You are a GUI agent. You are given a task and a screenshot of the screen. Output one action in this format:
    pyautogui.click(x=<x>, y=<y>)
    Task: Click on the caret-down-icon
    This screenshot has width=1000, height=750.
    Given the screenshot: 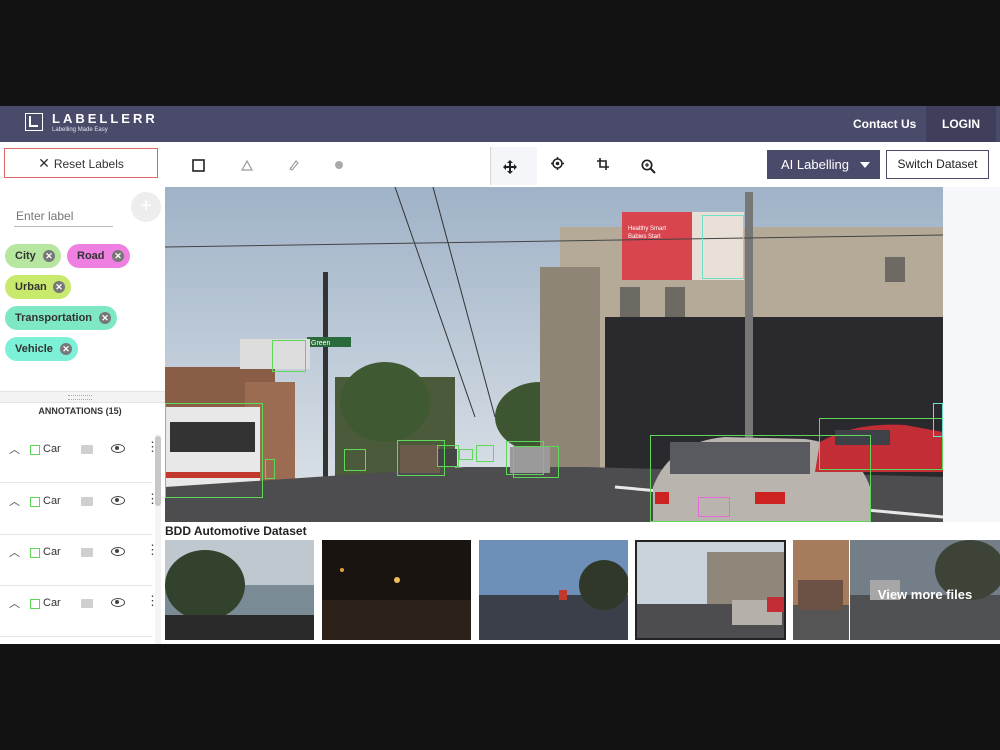 What is the action you would take?
    pyautogui.click(x=865, y=165)
    